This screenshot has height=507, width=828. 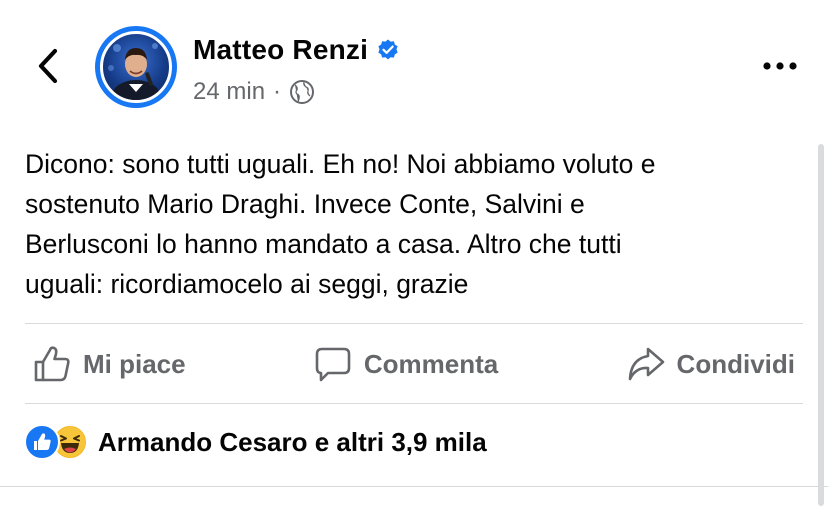 I want to click on avatar-photo, so click(x=136, y=67).